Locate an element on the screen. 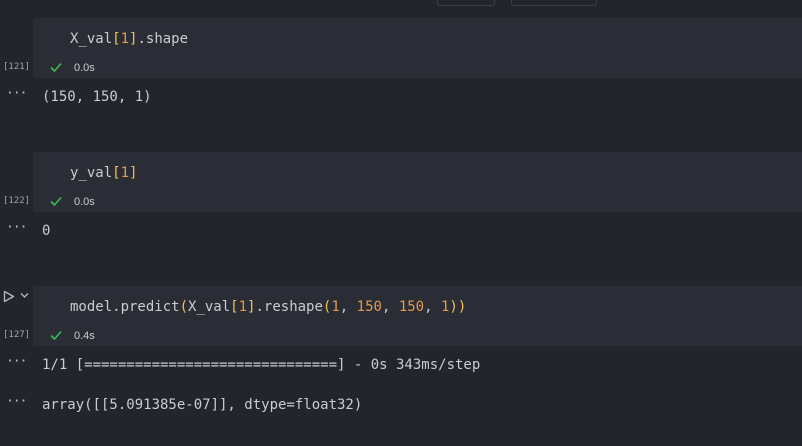  cell-output-result: array([[5.091385e-07]], dtype=float32) is located at coordinates (202, 405).